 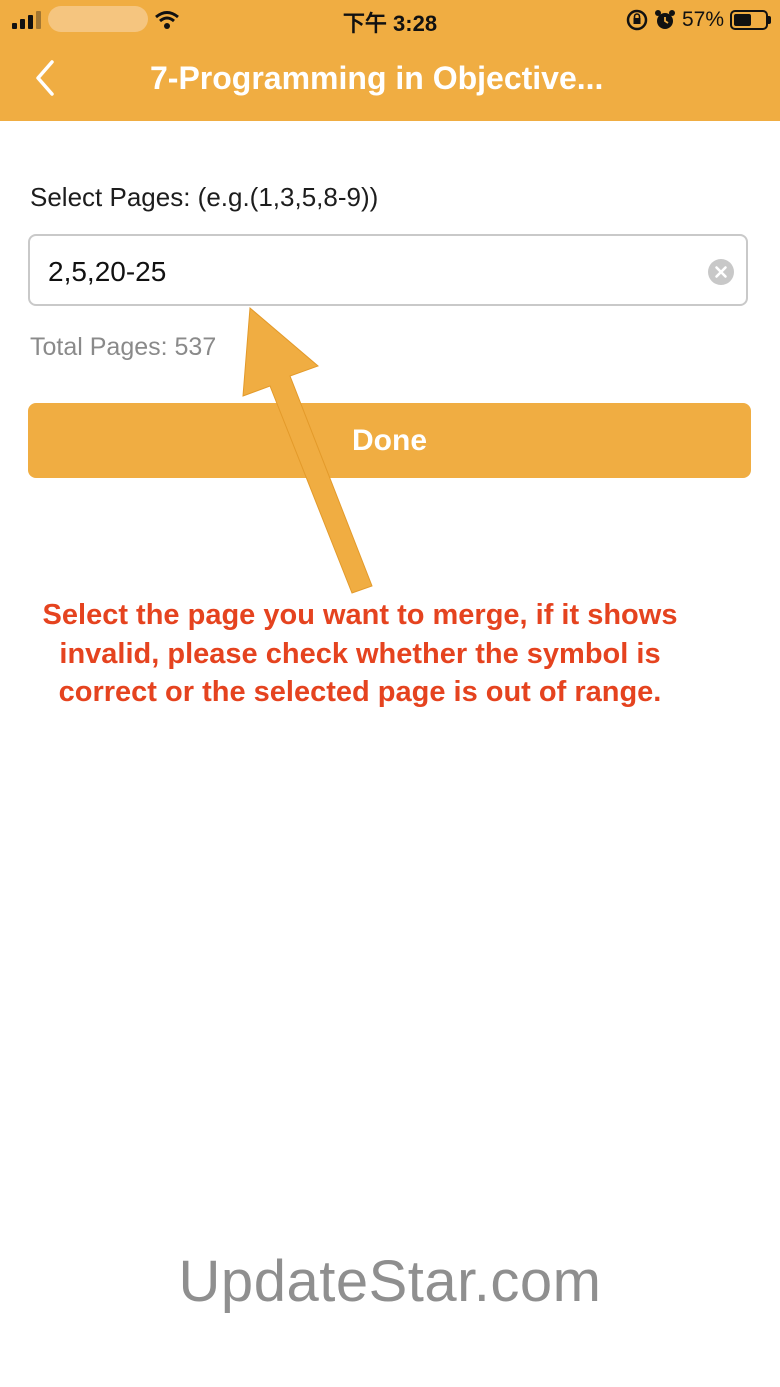 What do you see at coordinates (390, 1281) in the screenshot?
I see `watermark: UpdateStar.com` at bounding box center [390, 1281].